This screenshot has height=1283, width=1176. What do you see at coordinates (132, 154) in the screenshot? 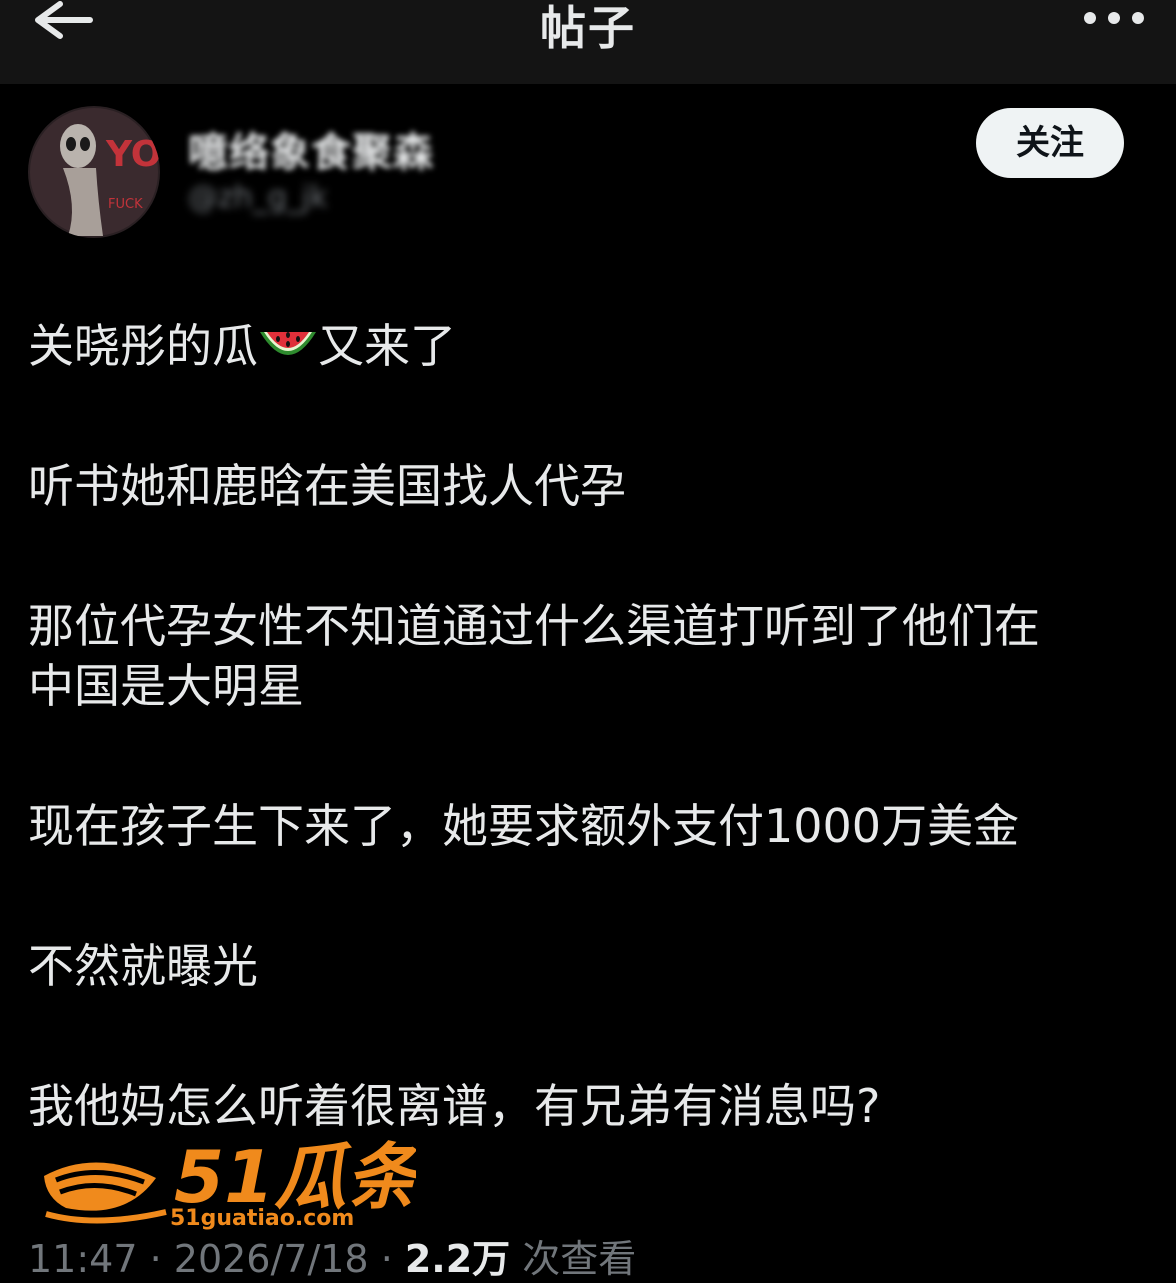
I see `avatar-text: YOU` at bounding box center [132, 154].